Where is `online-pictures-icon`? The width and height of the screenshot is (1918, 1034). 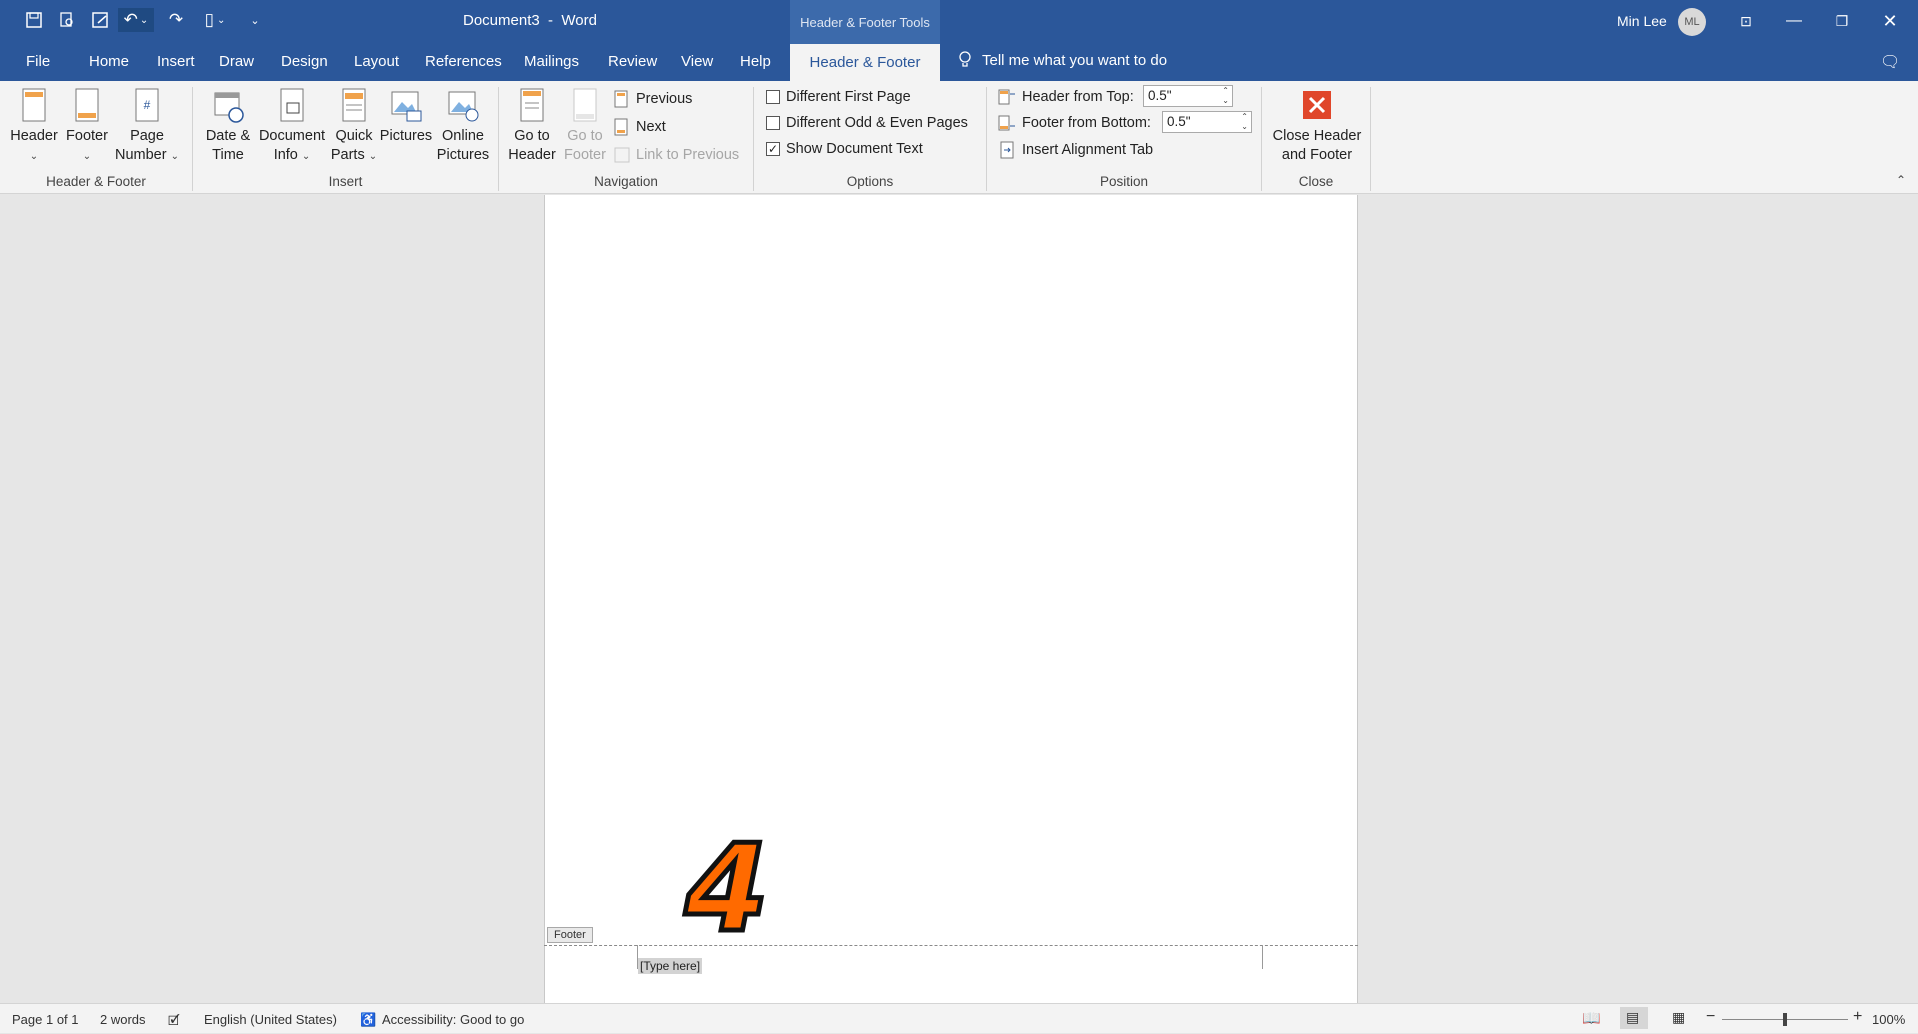 online-pictures-icon is located at coordinates (463, 106).